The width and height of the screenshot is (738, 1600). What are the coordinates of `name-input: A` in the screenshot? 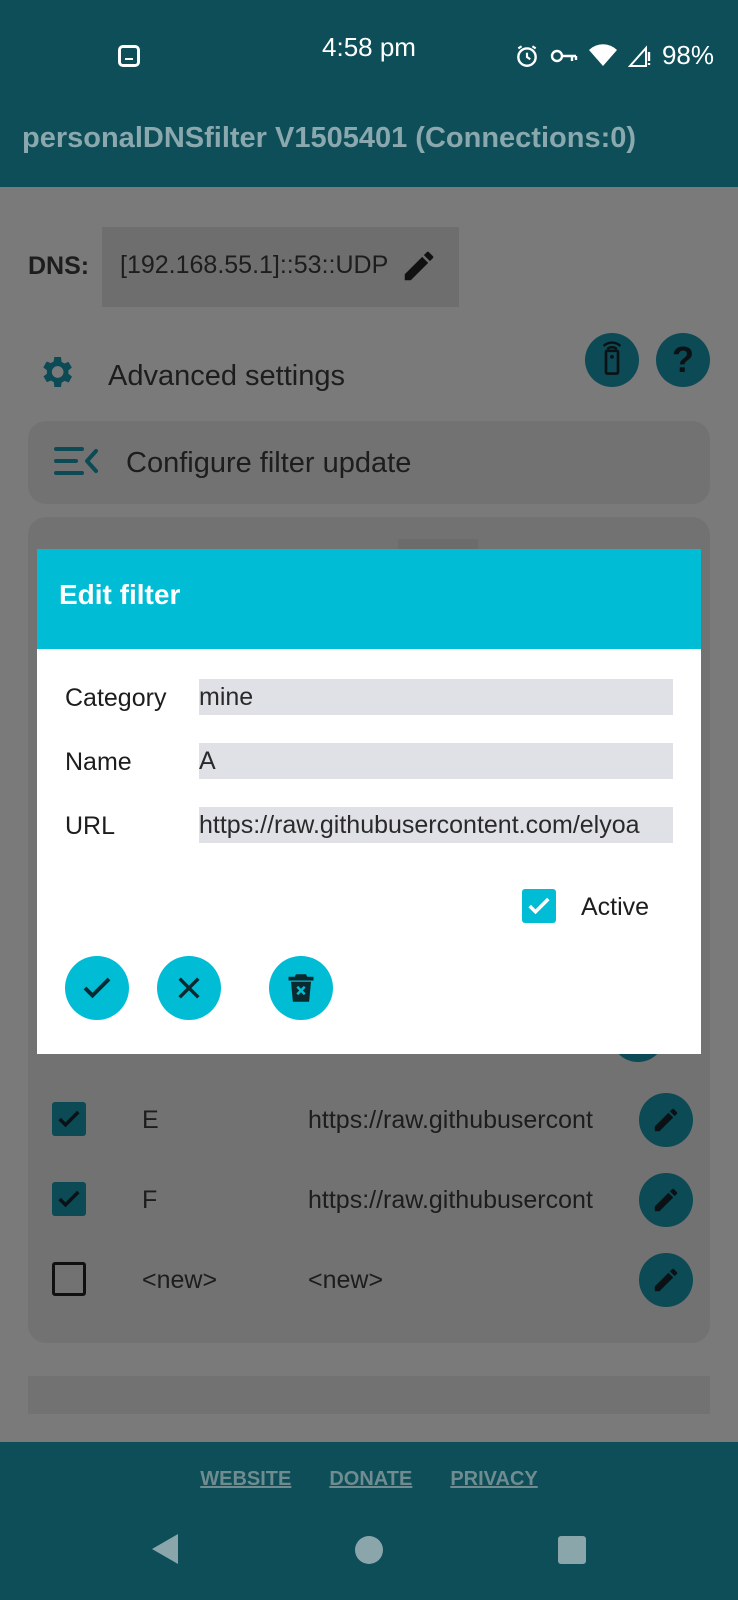 It's located at (436, 761).